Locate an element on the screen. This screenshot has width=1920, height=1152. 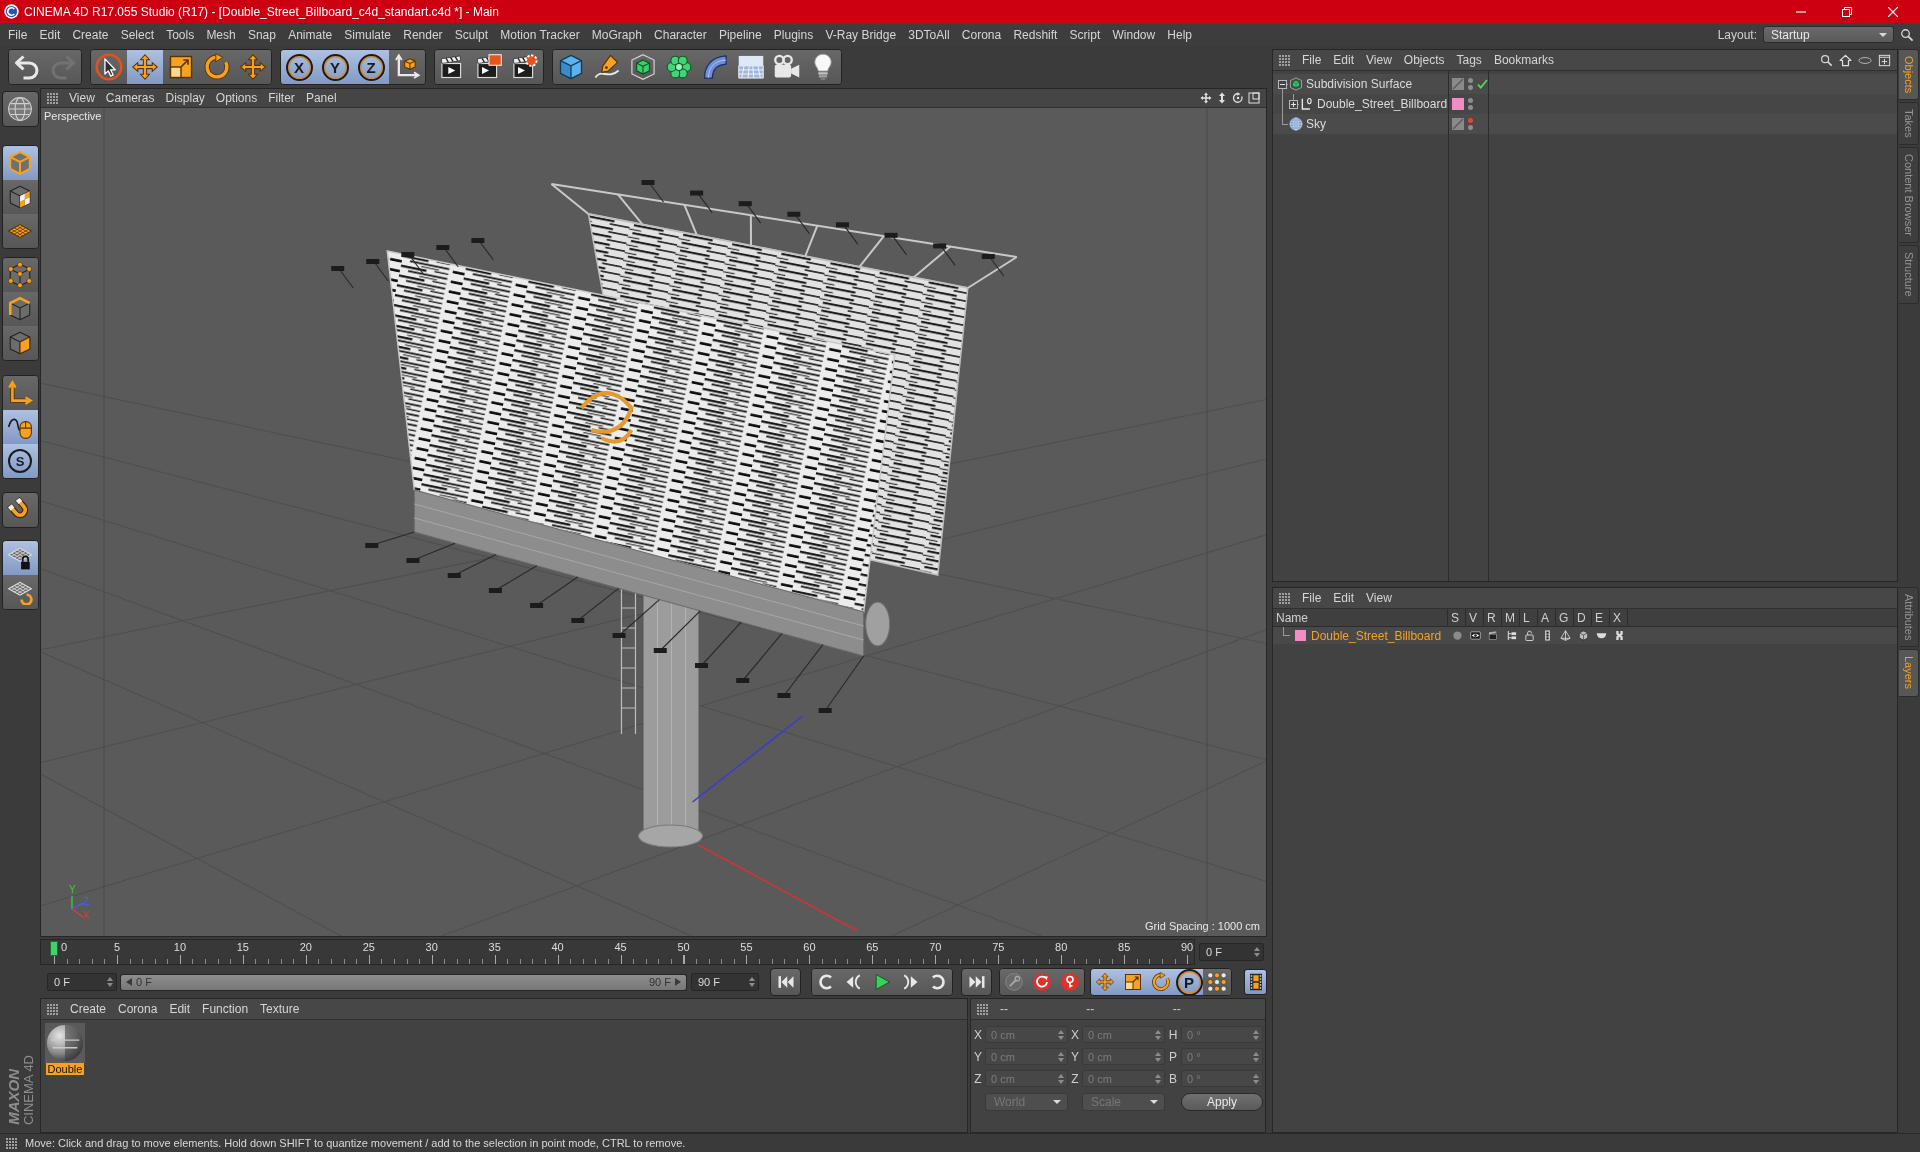
menu-item: Redshift is located at coordinates (1035, 34).